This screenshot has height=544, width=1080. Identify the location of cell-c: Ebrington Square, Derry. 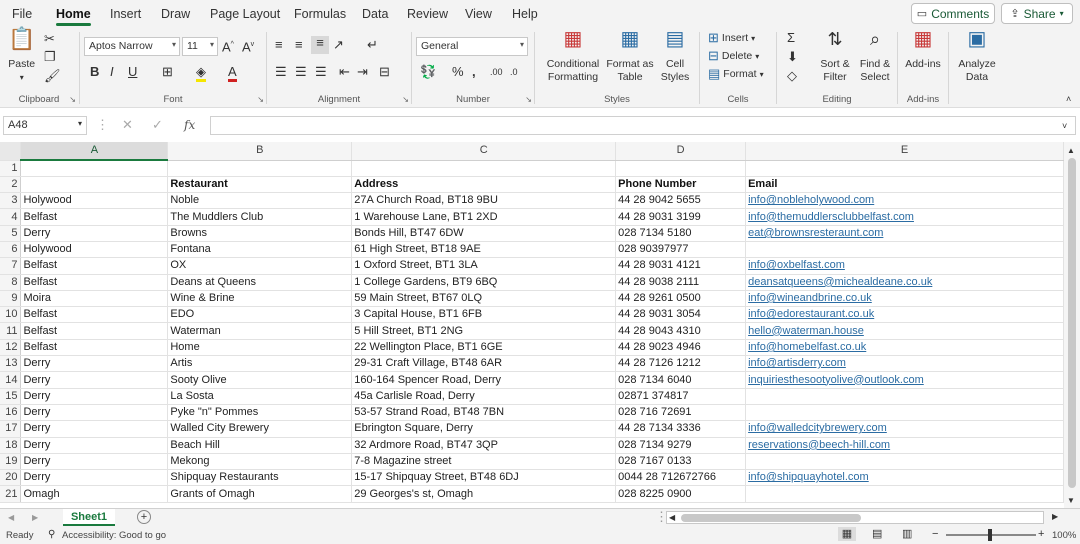
(484, 429).